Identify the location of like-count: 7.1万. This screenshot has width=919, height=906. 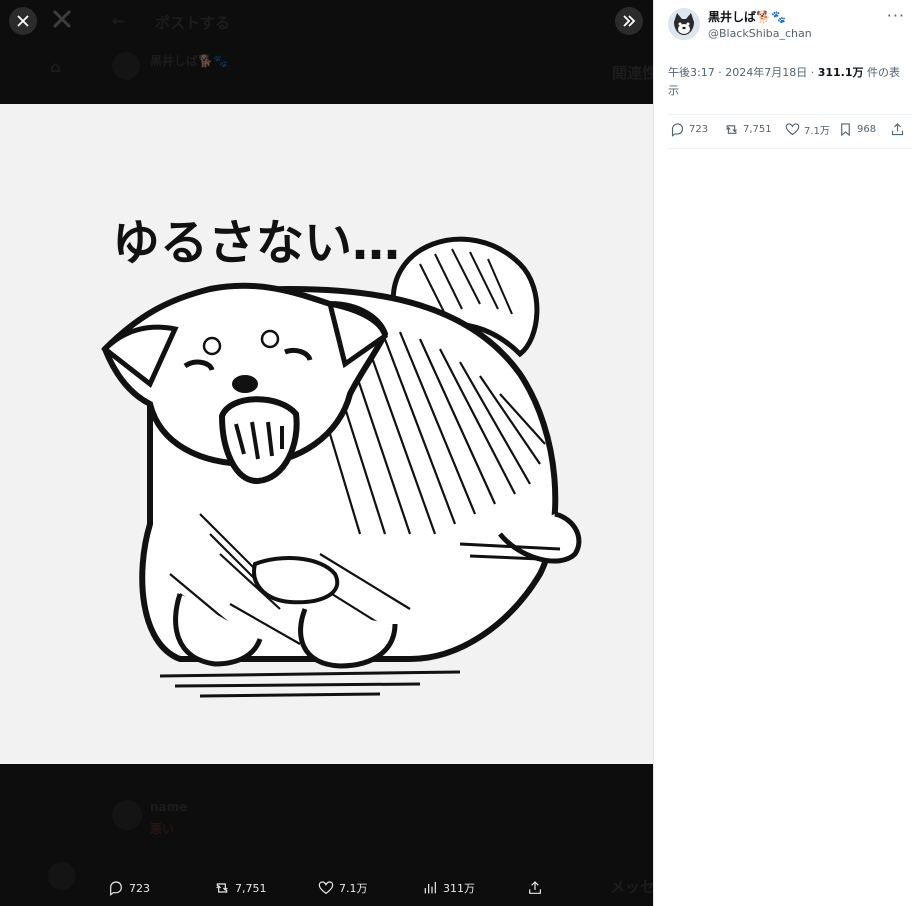
(353, 888).